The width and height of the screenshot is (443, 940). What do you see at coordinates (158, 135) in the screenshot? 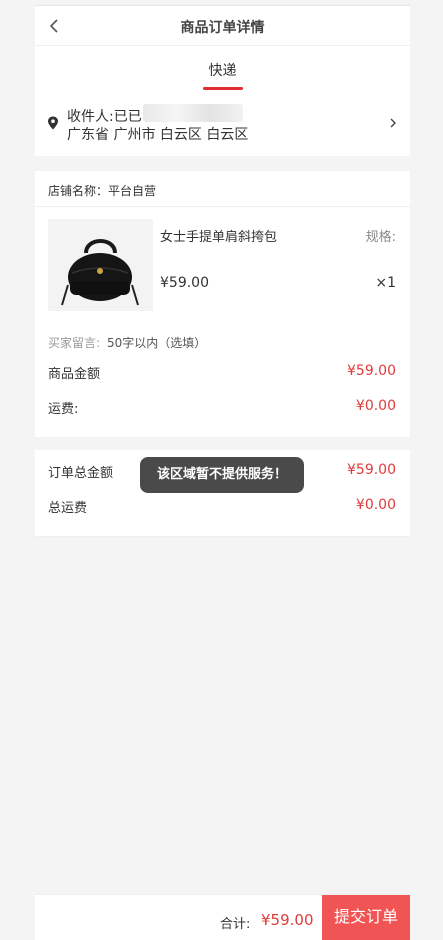
I see `address-line: 广东省 广州市 白云区 白云区` at bounding box center [158, 135].